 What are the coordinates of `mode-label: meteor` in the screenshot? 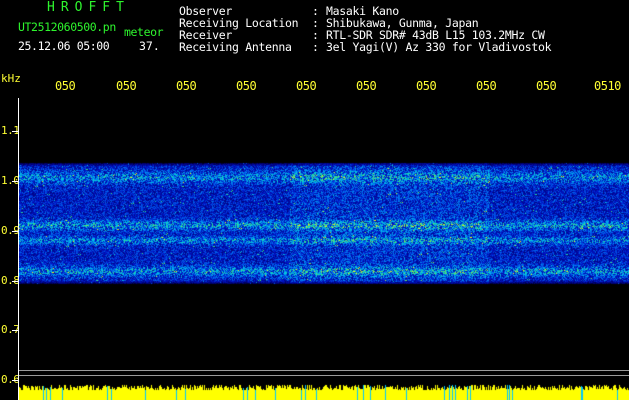 It's located at (144, 32).